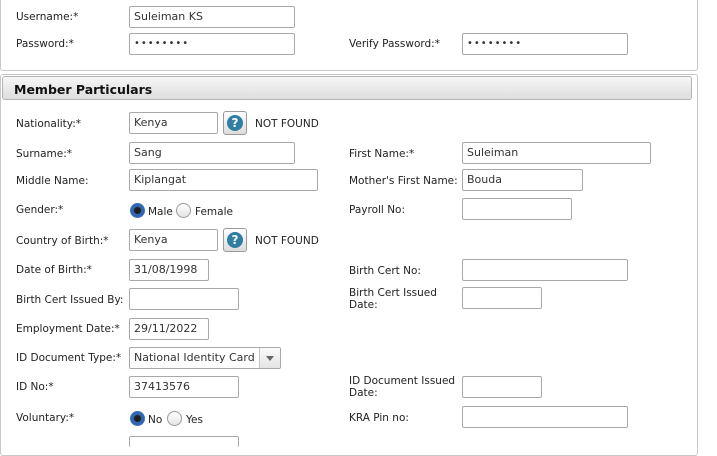 The width and height of the screenshot is (717, 456). I want to click on next-row-input, so click(184, 441).